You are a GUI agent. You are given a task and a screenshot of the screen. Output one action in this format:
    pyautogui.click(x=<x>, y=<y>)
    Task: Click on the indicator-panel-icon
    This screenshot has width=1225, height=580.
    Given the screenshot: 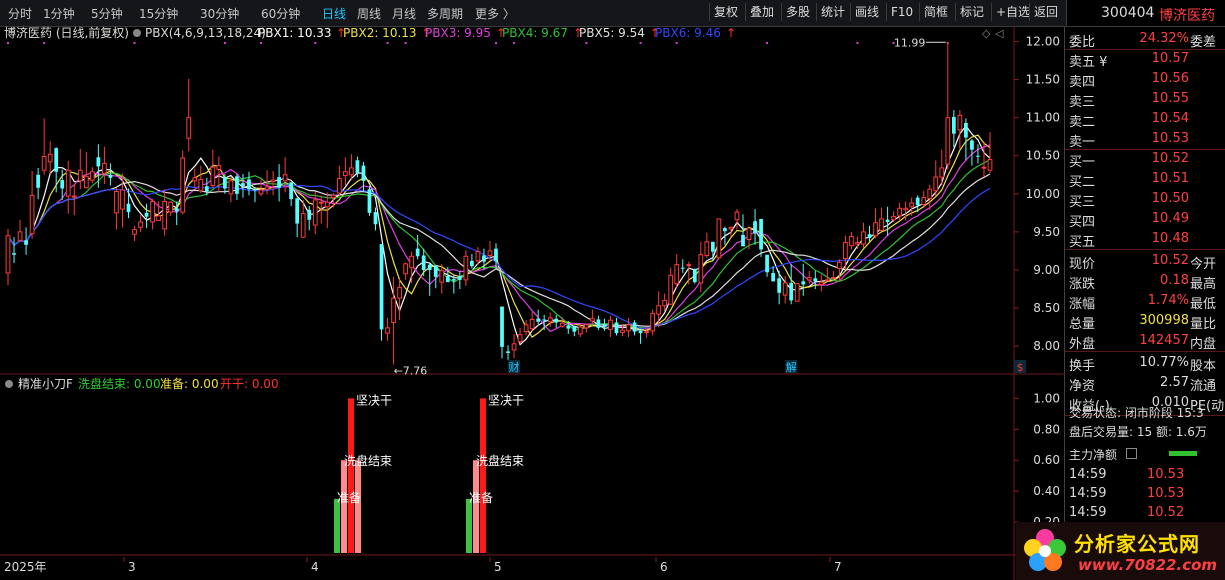 What is the action you would take?
    pyautogui.click(x=9, y=384)
    